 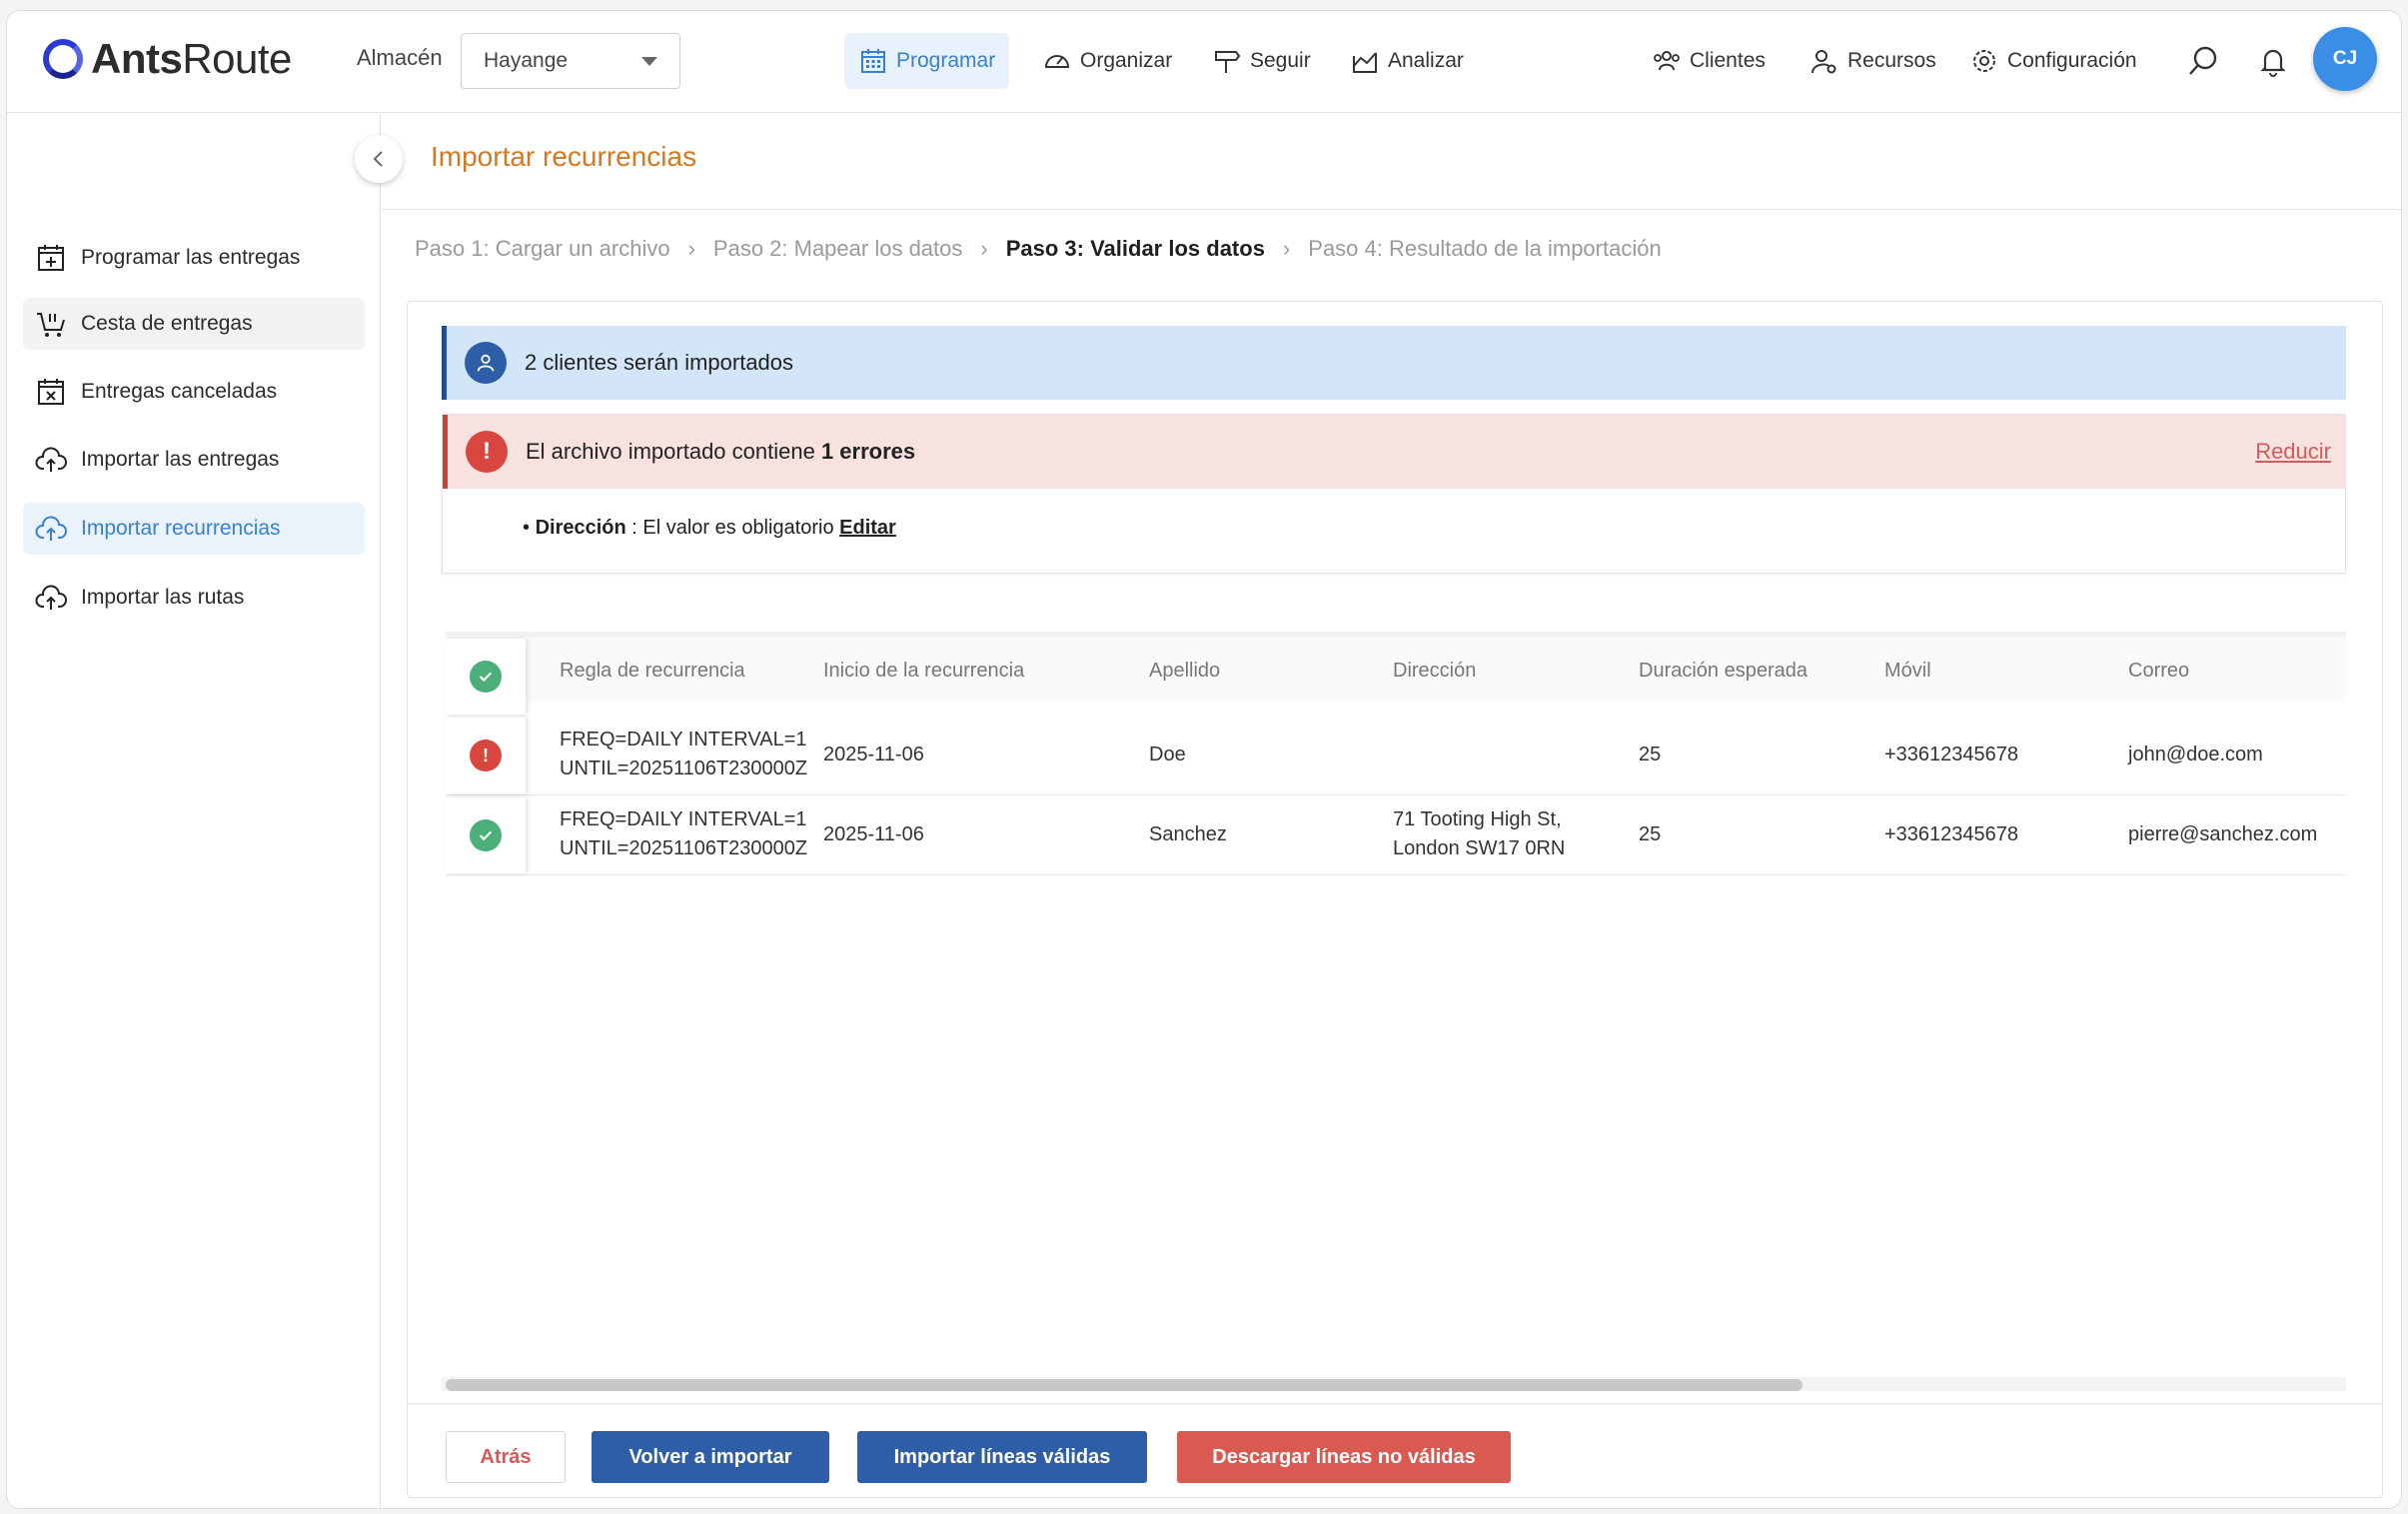 What do you see at coordinates (1434, 671) in the screenshot?
I see `header-direccion: Dirección` at bounding box center [1434, 671].